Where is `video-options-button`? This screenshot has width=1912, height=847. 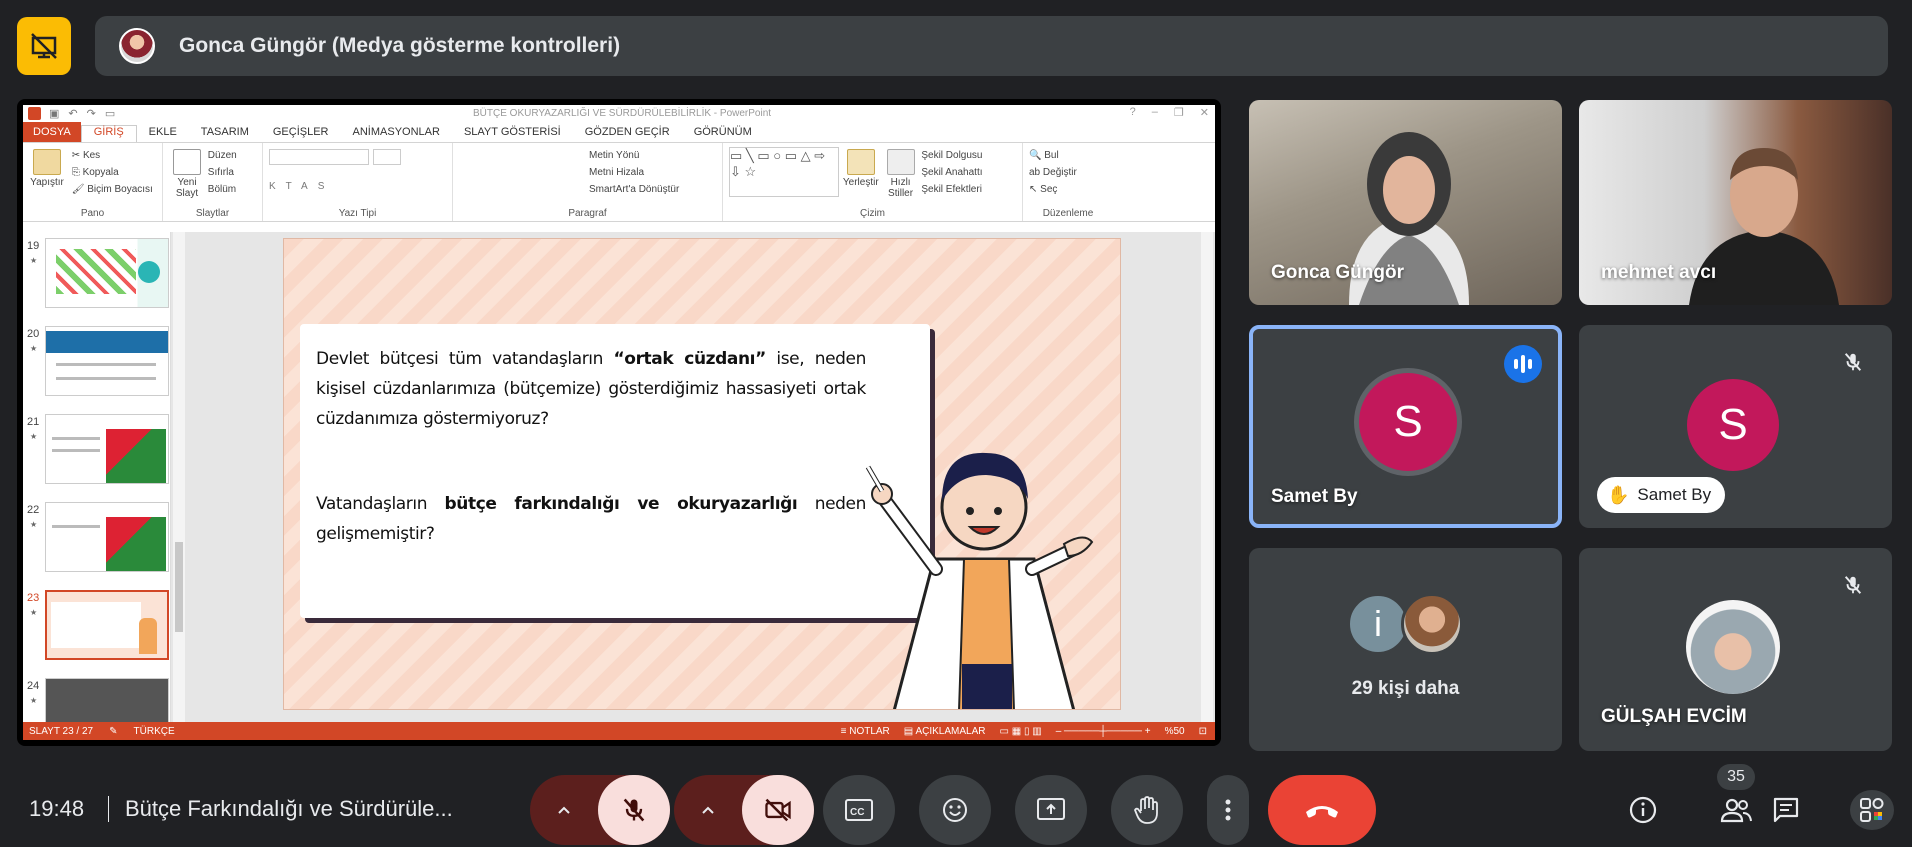
video-options-button is located at coordinates (708, 810).